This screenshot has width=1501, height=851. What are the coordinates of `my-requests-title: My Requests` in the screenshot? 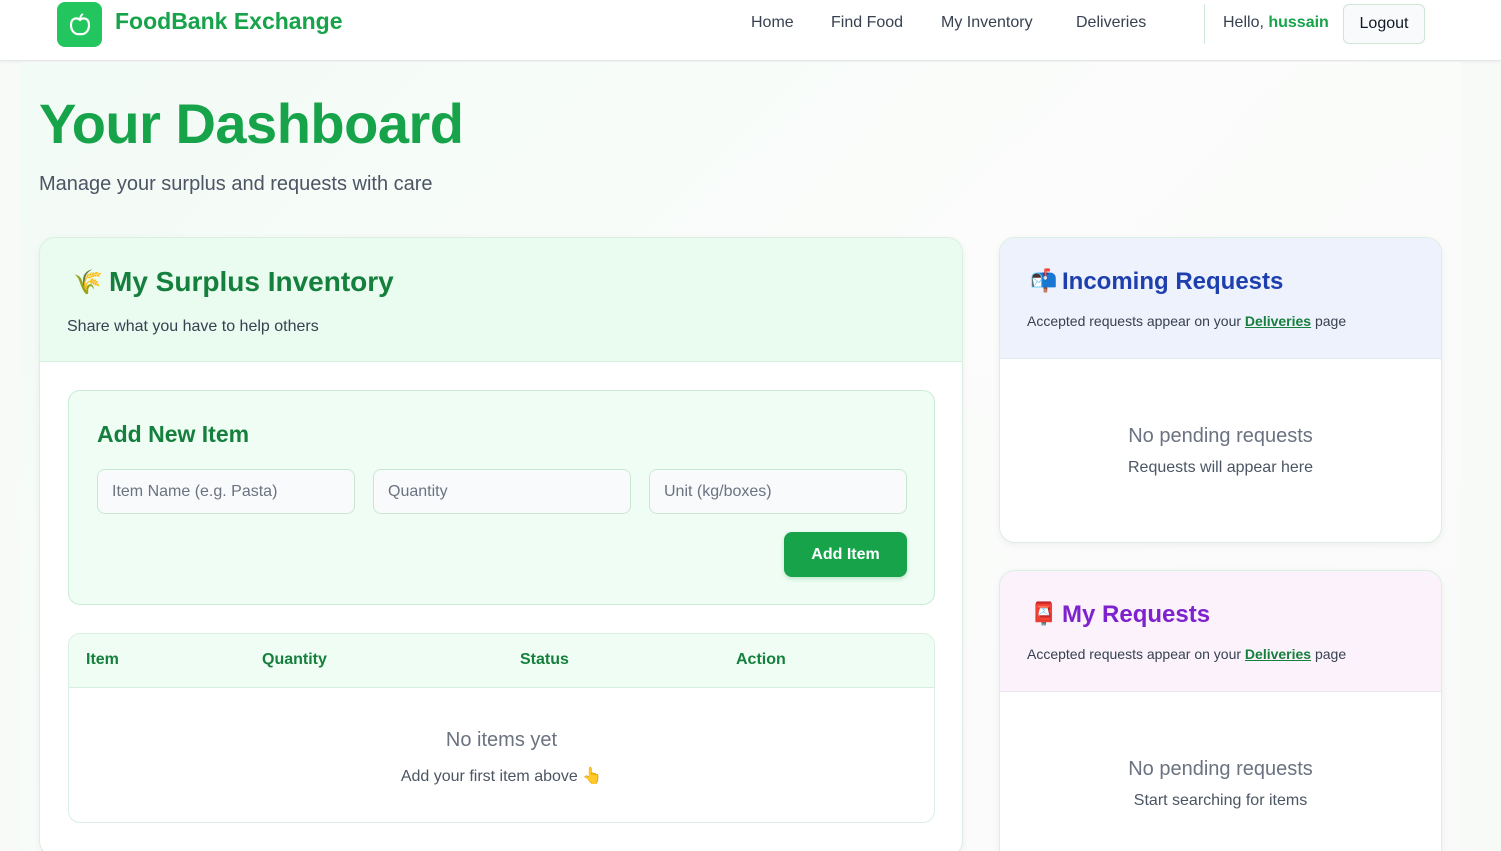 It's located at (1136, 614).